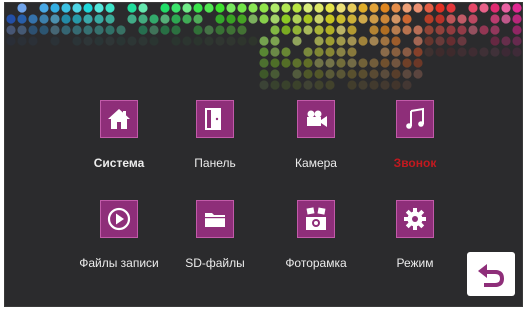 Image resolution: width=525 pixels, height=309 pixels. What do you see at coordinates (215, 140) in the screenshot?
I see `menu-item-panel: Панель` at bounding box center [215, 140].